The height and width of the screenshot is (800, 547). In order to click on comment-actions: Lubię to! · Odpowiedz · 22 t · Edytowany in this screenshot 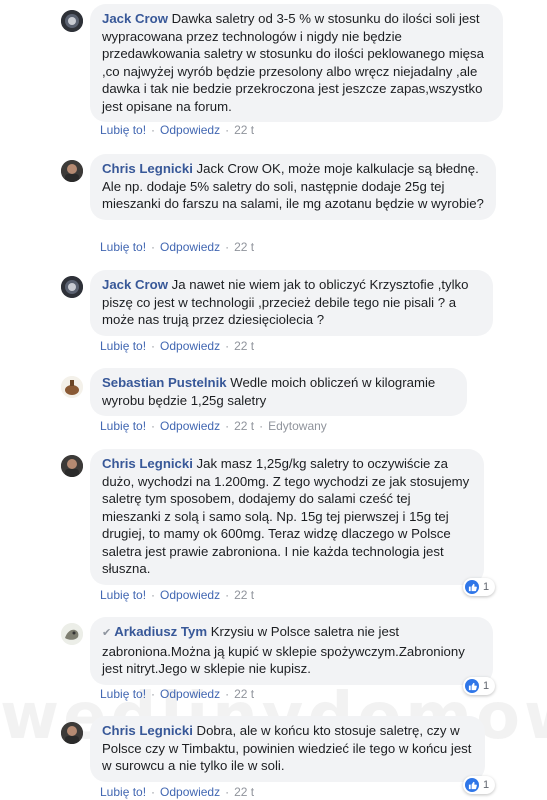, I will do `click(213, 426)`.